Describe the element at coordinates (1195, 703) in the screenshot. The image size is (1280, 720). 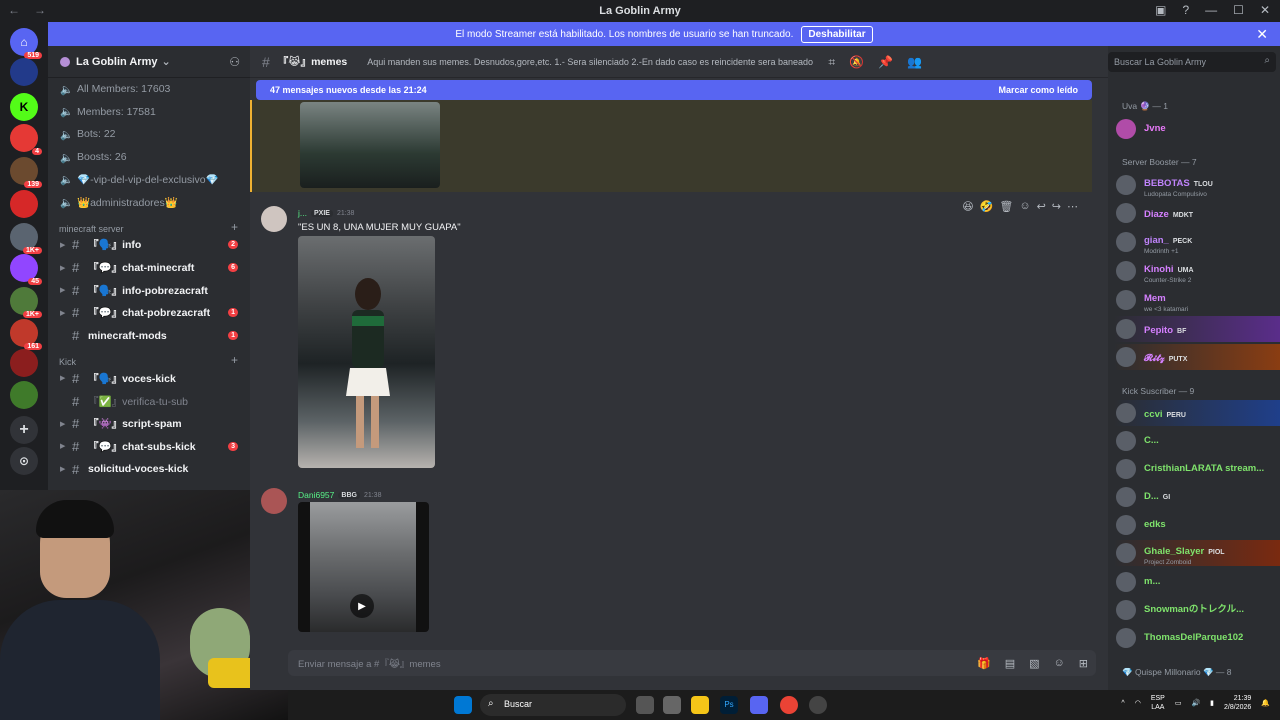
I see `volume-icon: 🔊` at that location.